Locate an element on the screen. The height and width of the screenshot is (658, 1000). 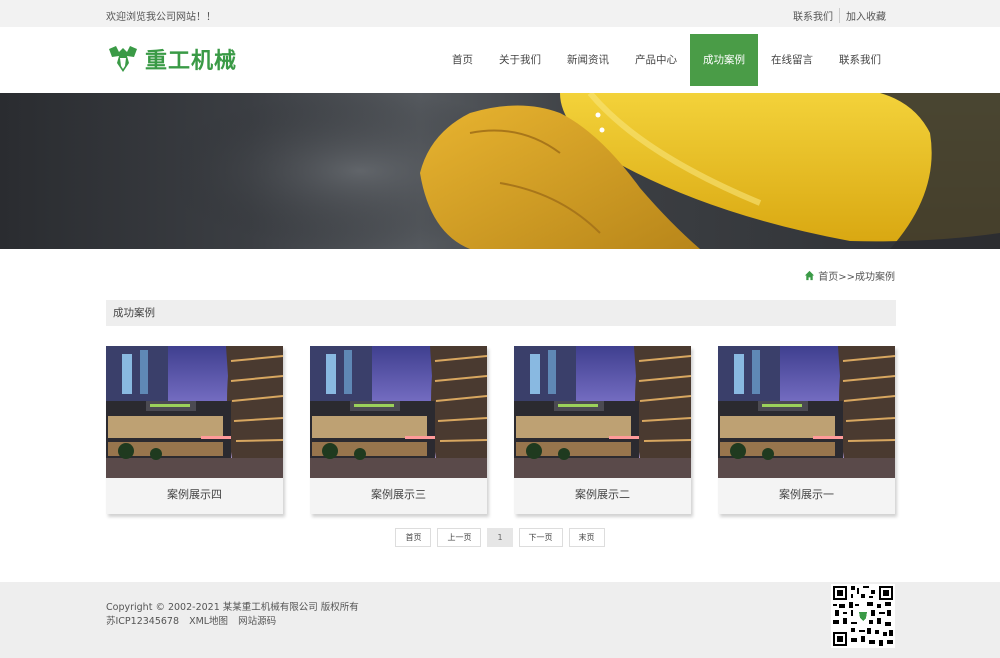
nav-contact: 联系我们 is located at coordinates (860, 60).